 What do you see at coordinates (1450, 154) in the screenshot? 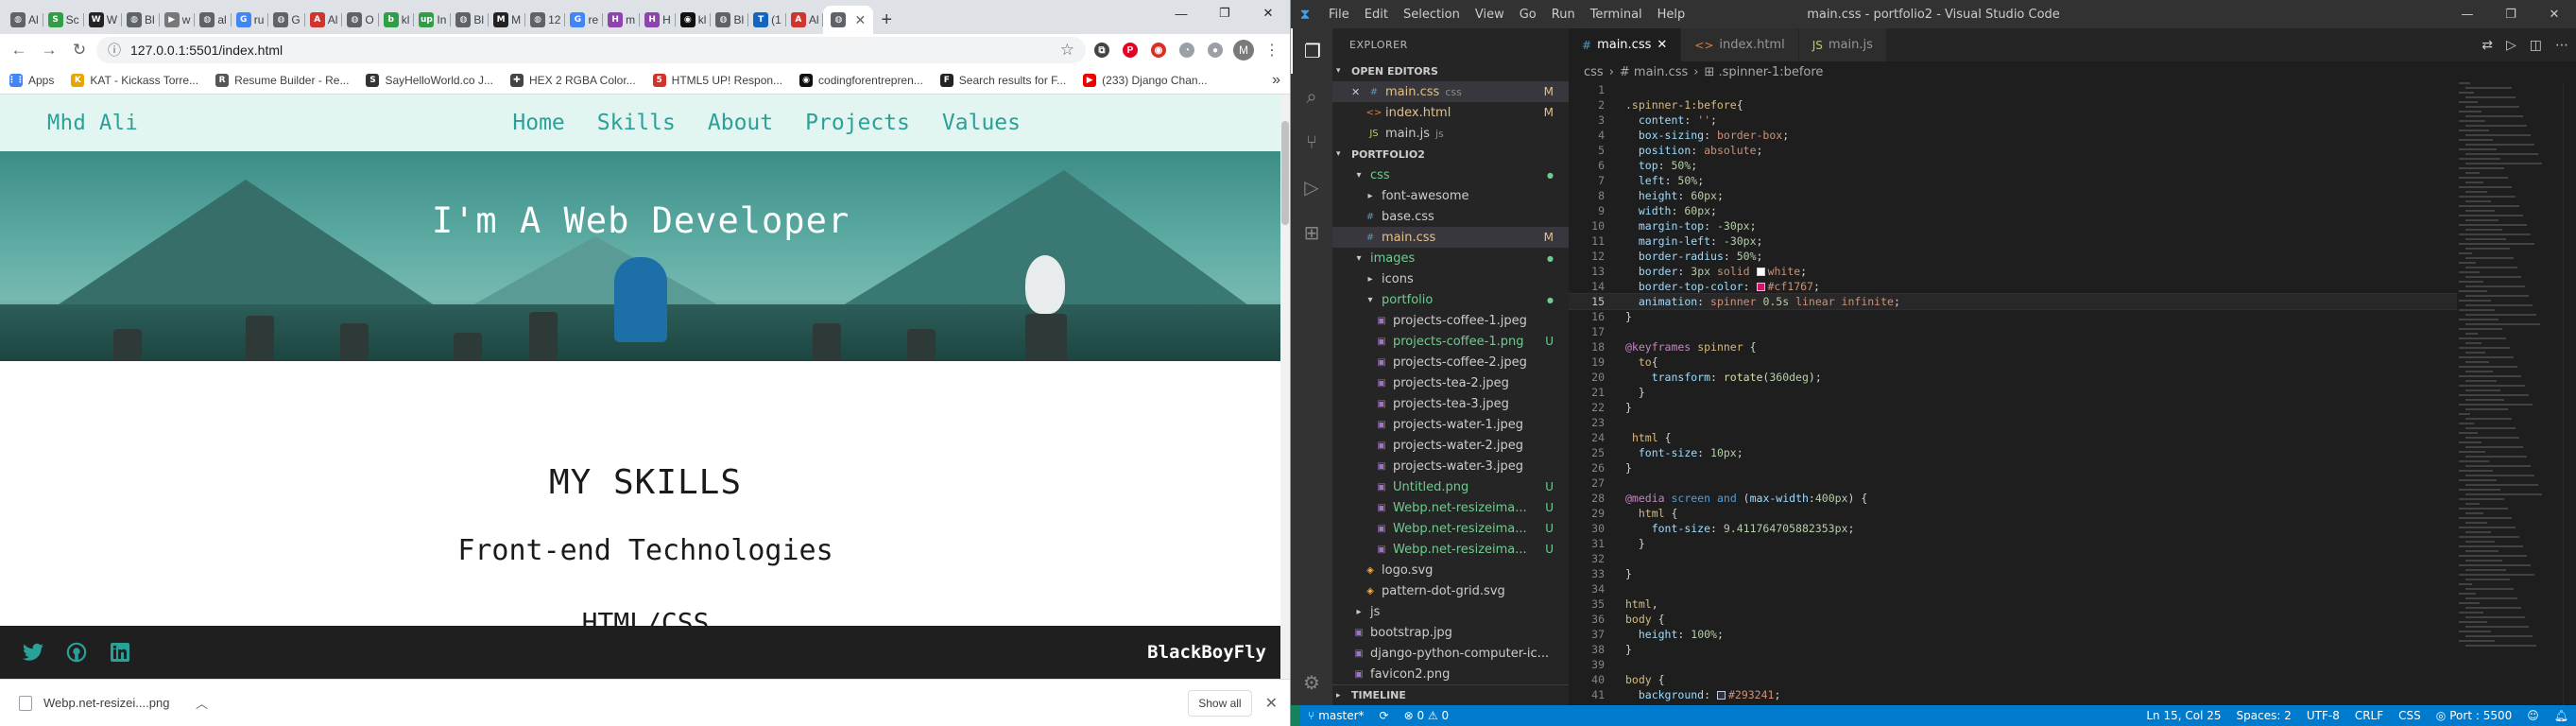
I see `project-section: ▾ PORTFOLIO2` at bounding box center [1450, 154].